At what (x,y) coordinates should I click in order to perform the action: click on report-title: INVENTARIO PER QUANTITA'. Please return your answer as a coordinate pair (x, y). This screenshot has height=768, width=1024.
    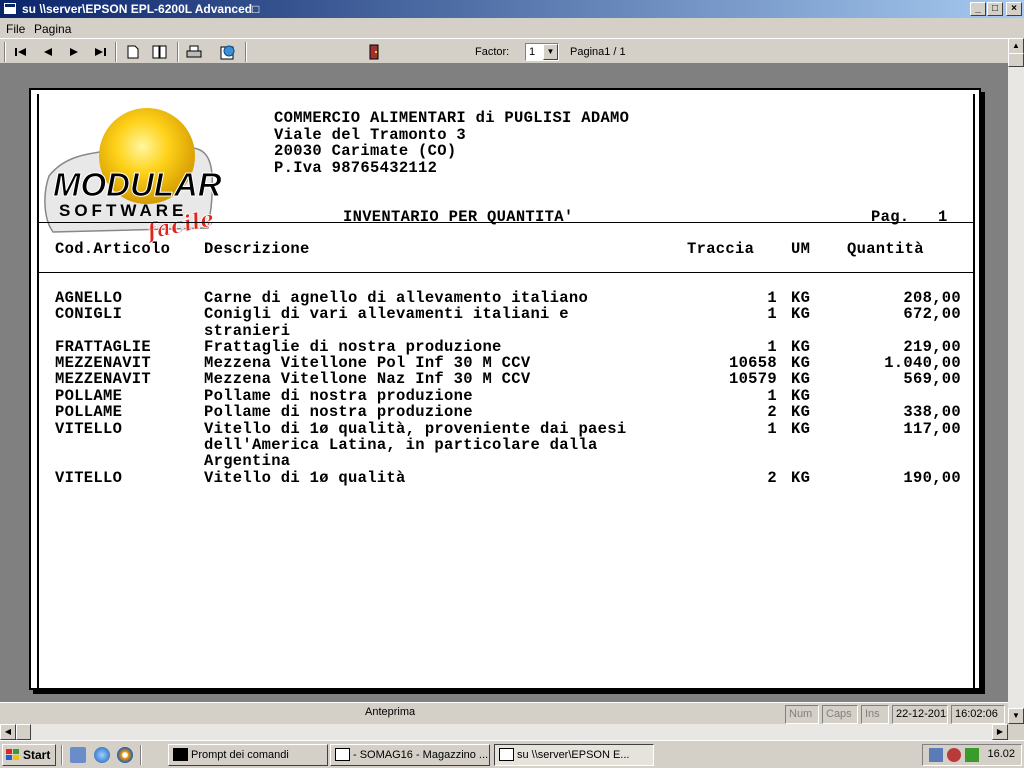
    Looking at the image, I should click on (458, 217).